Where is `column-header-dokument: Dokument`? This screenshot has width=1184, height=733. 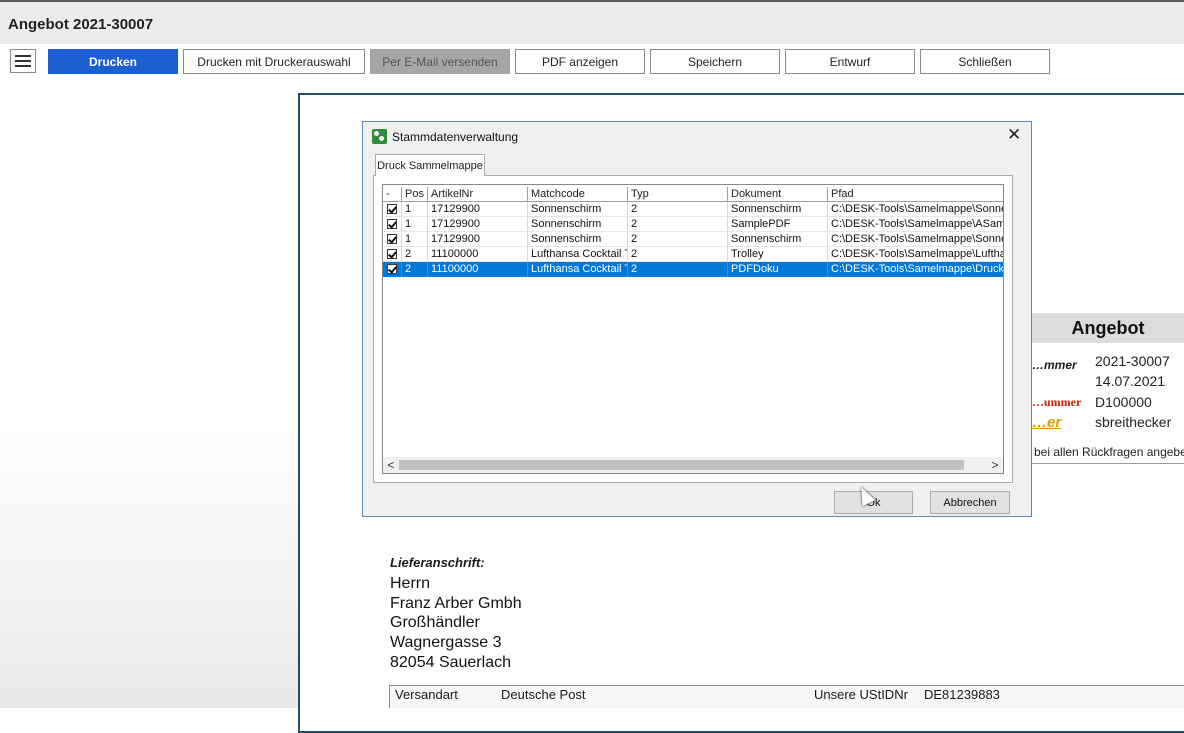 column-header-dokument: Dokument is located at coordinates (778, 194).